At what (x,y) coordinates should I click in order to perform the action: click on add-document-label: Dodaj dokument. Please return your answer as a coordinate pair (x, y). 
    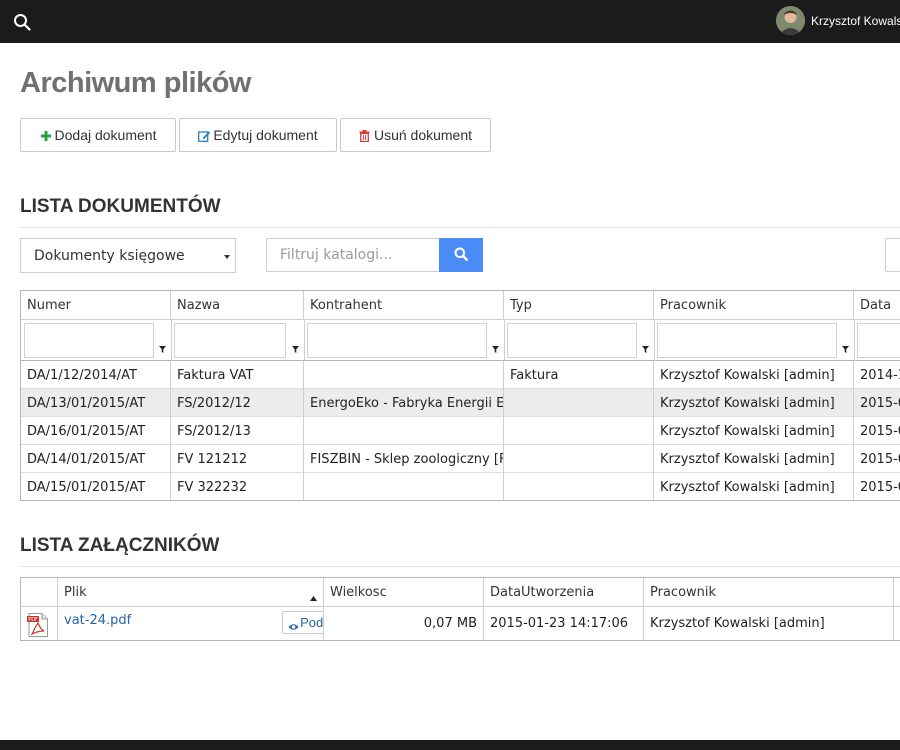
    Looking at the image, I should click on (105, 135).